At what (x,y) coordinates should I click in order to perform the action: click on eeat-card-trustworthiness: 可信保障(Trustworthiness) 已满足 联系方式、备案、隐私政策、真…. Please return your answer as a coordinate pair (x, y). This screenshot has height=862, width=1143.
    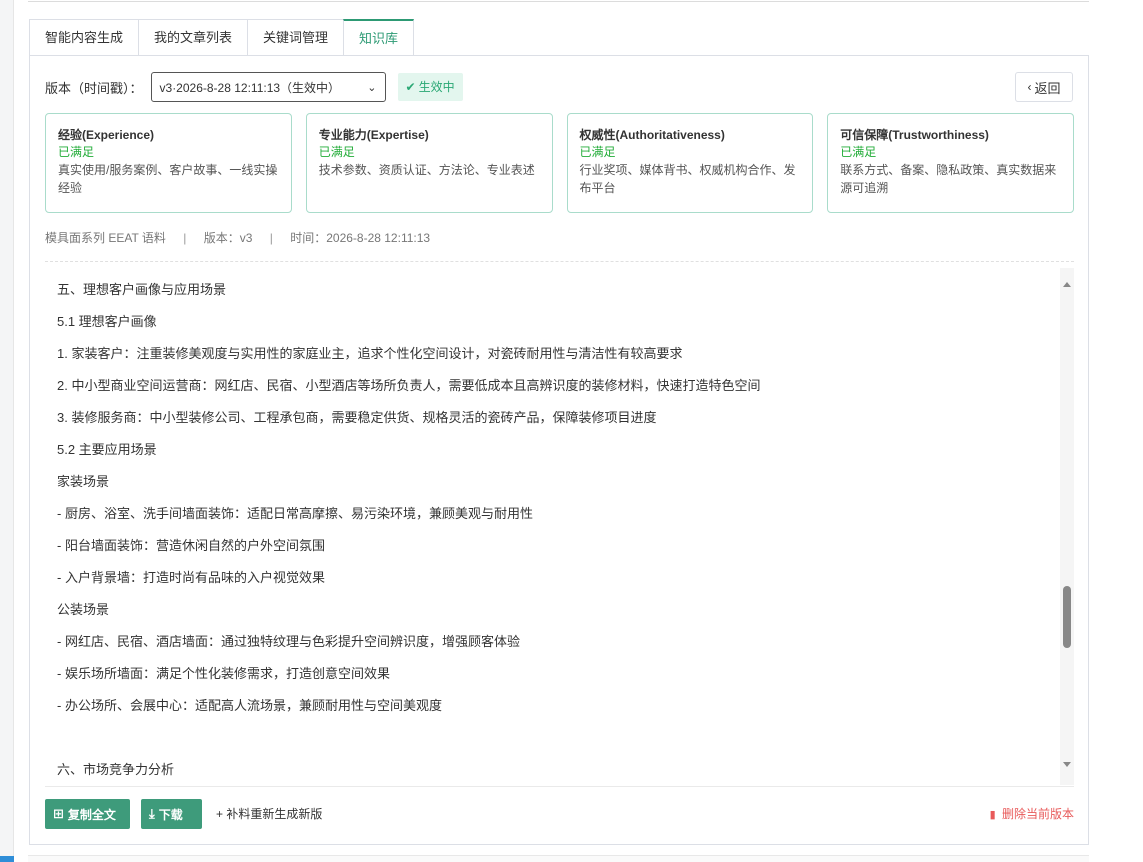
    Looking at the image, I should click on (950, 163).